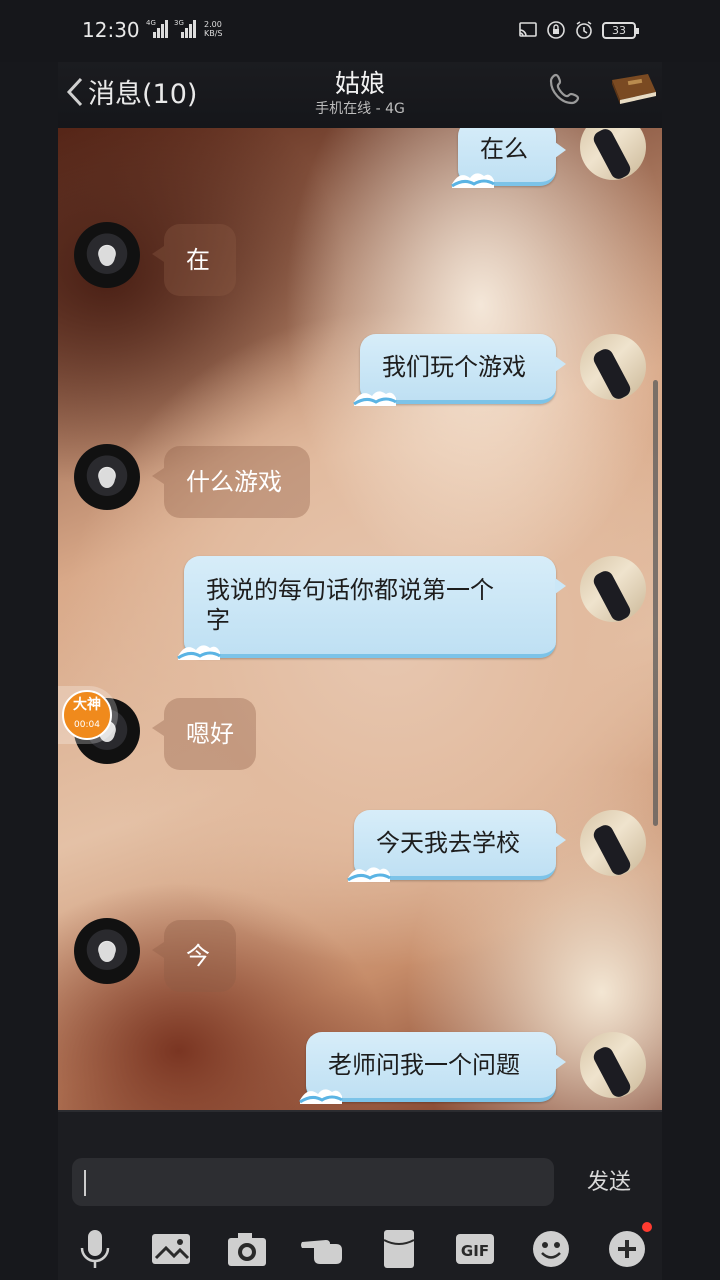 This screenshot has height=1280, width=720. Describe the element at coordinates (88, 715) in the screenshot. I see `floating-game-badge: 大神 00:04` at that location.